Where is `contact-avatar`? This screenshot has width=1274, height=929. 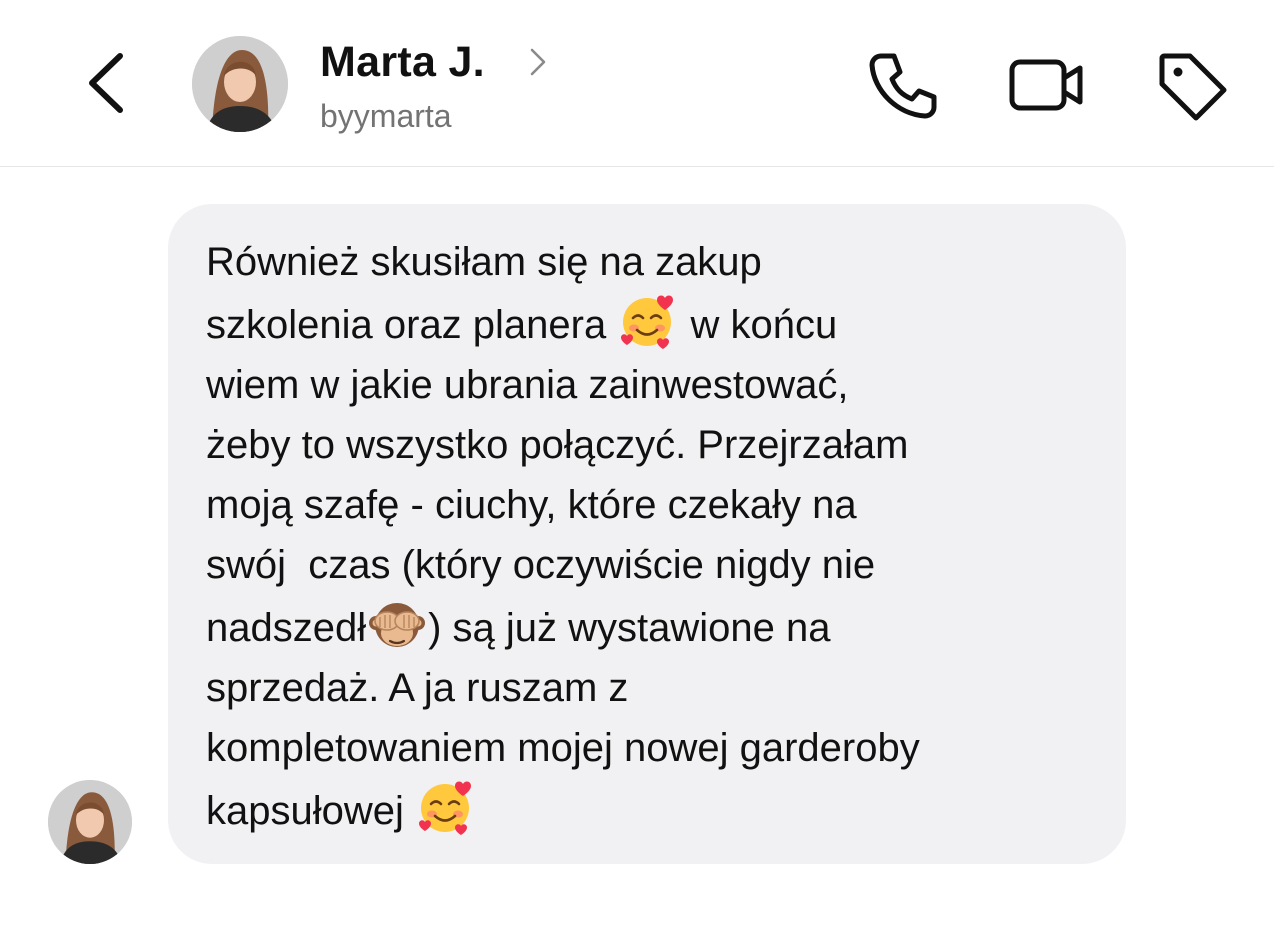
contact-avatar is located at coordinates (240, 84).